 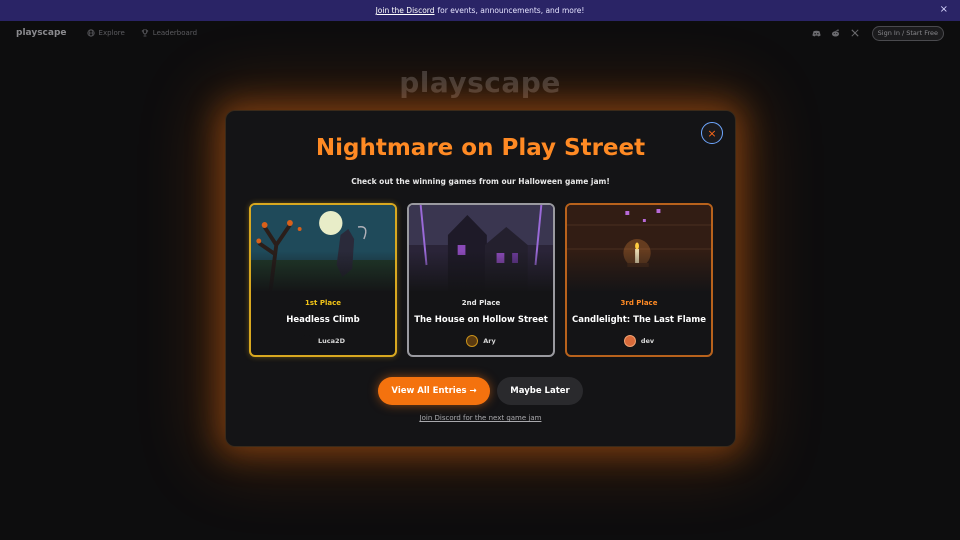 I want to click on discord-icon, so click(x=817, y=33).